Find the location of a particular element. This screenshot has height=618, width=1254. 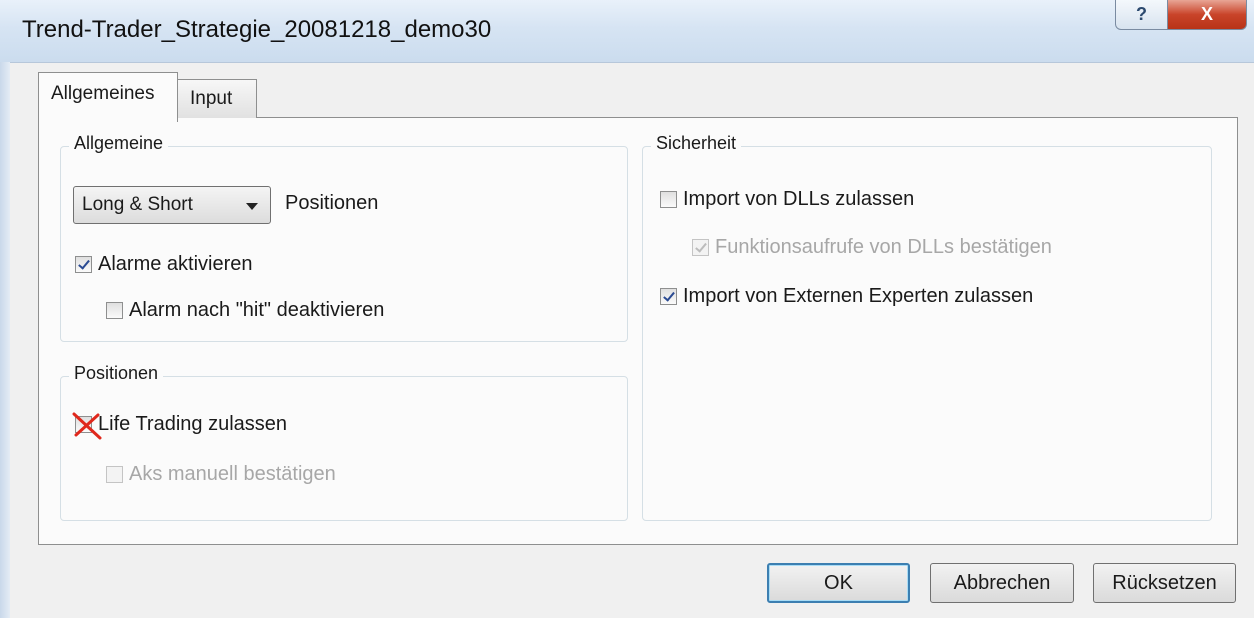

security-group-title: Sicherheit is located at coordinates (696, 143).